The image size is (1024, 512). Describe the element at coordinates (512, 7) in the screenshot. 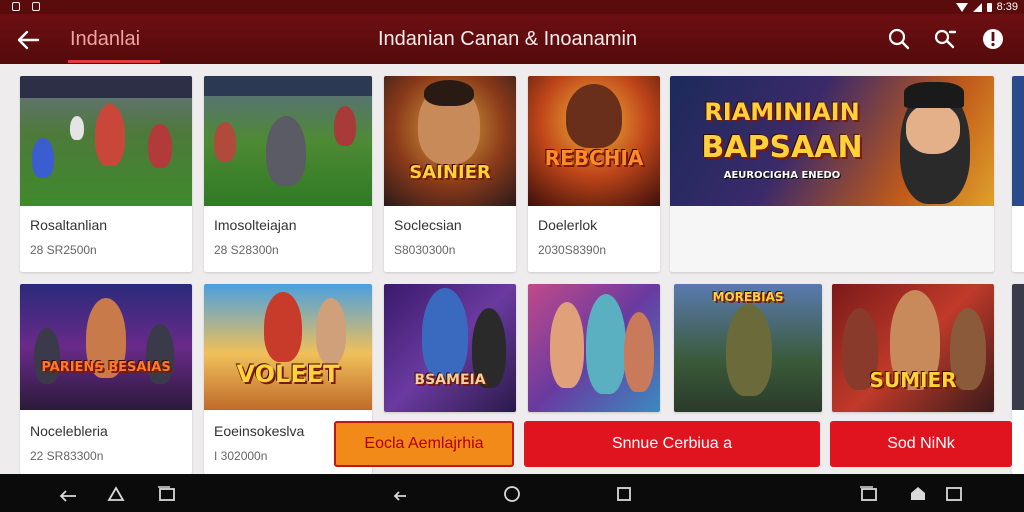

I see `status-bar: 8:39` at that location.